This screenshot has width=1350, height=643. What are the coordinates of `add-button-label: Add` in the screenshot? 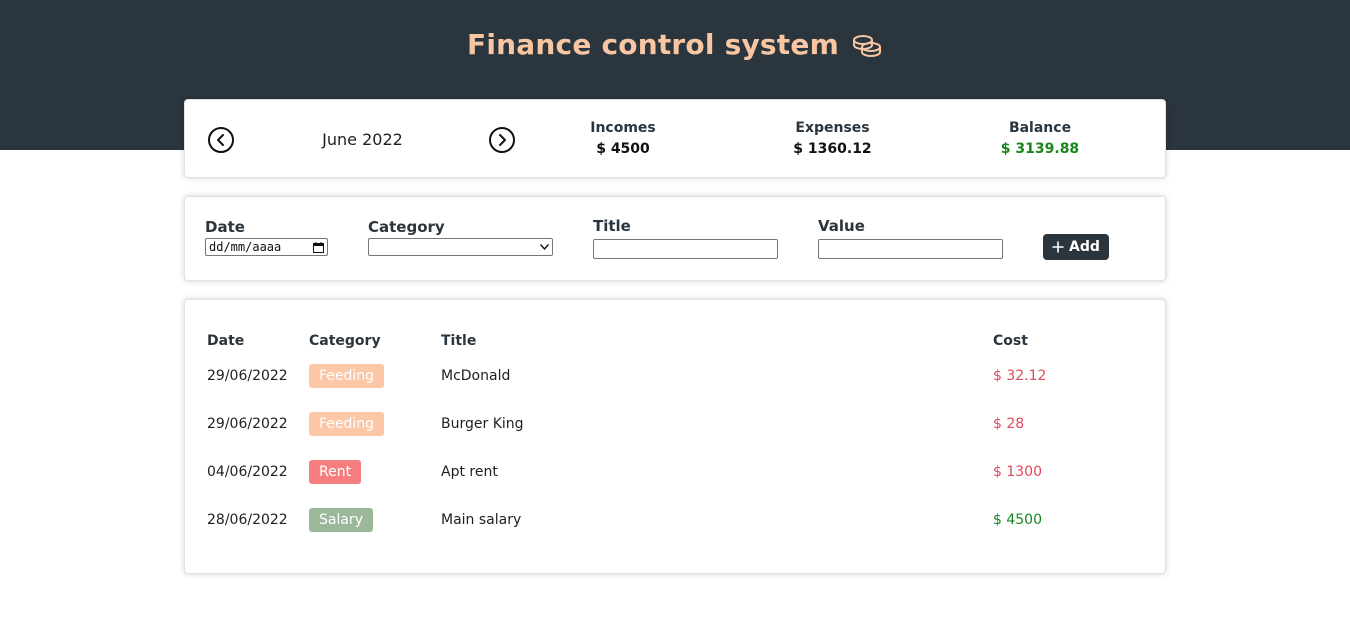 It's located at (1084, 247).